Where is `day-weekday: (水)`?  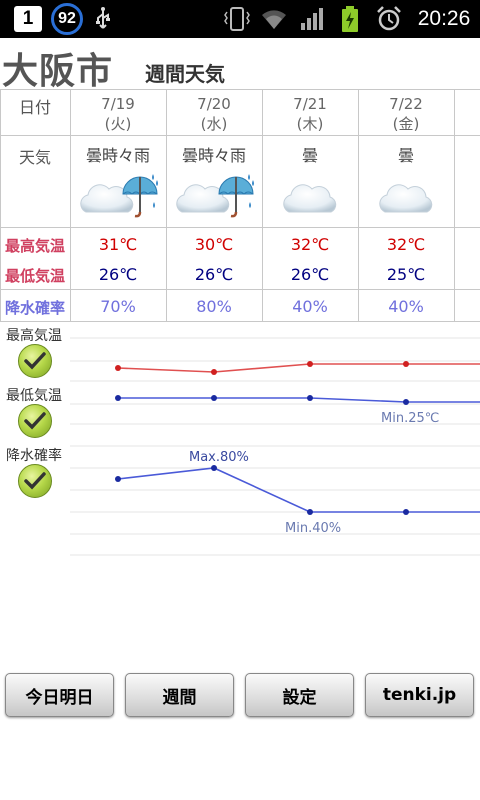 day-weekday: (水) is located at coordinates (214, 124).